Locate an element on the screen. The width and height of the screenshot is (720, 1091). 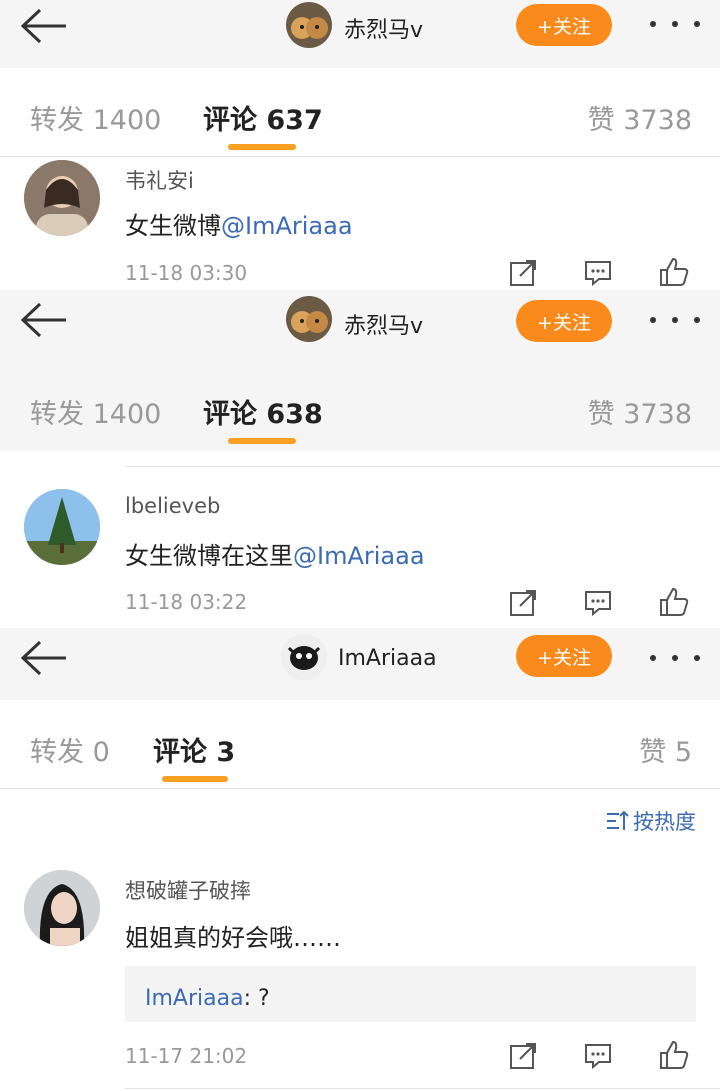
sort-control: 按热度 is located at coordinates (650, 821).